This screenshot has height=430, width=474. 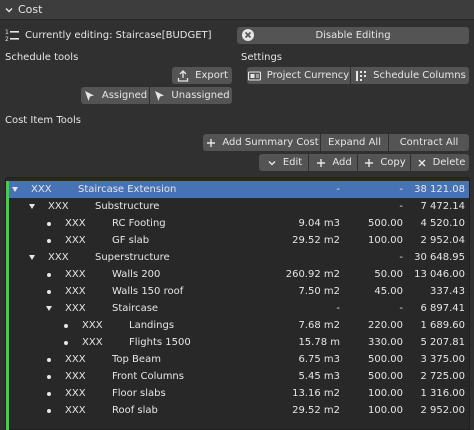 What do you see at coordinates (237, 291) in the screenshot?
I see `cost-item-row: XXX Walls 150 roof 7.50 m2 45.00 337.43` at bounding box center [237, 291].